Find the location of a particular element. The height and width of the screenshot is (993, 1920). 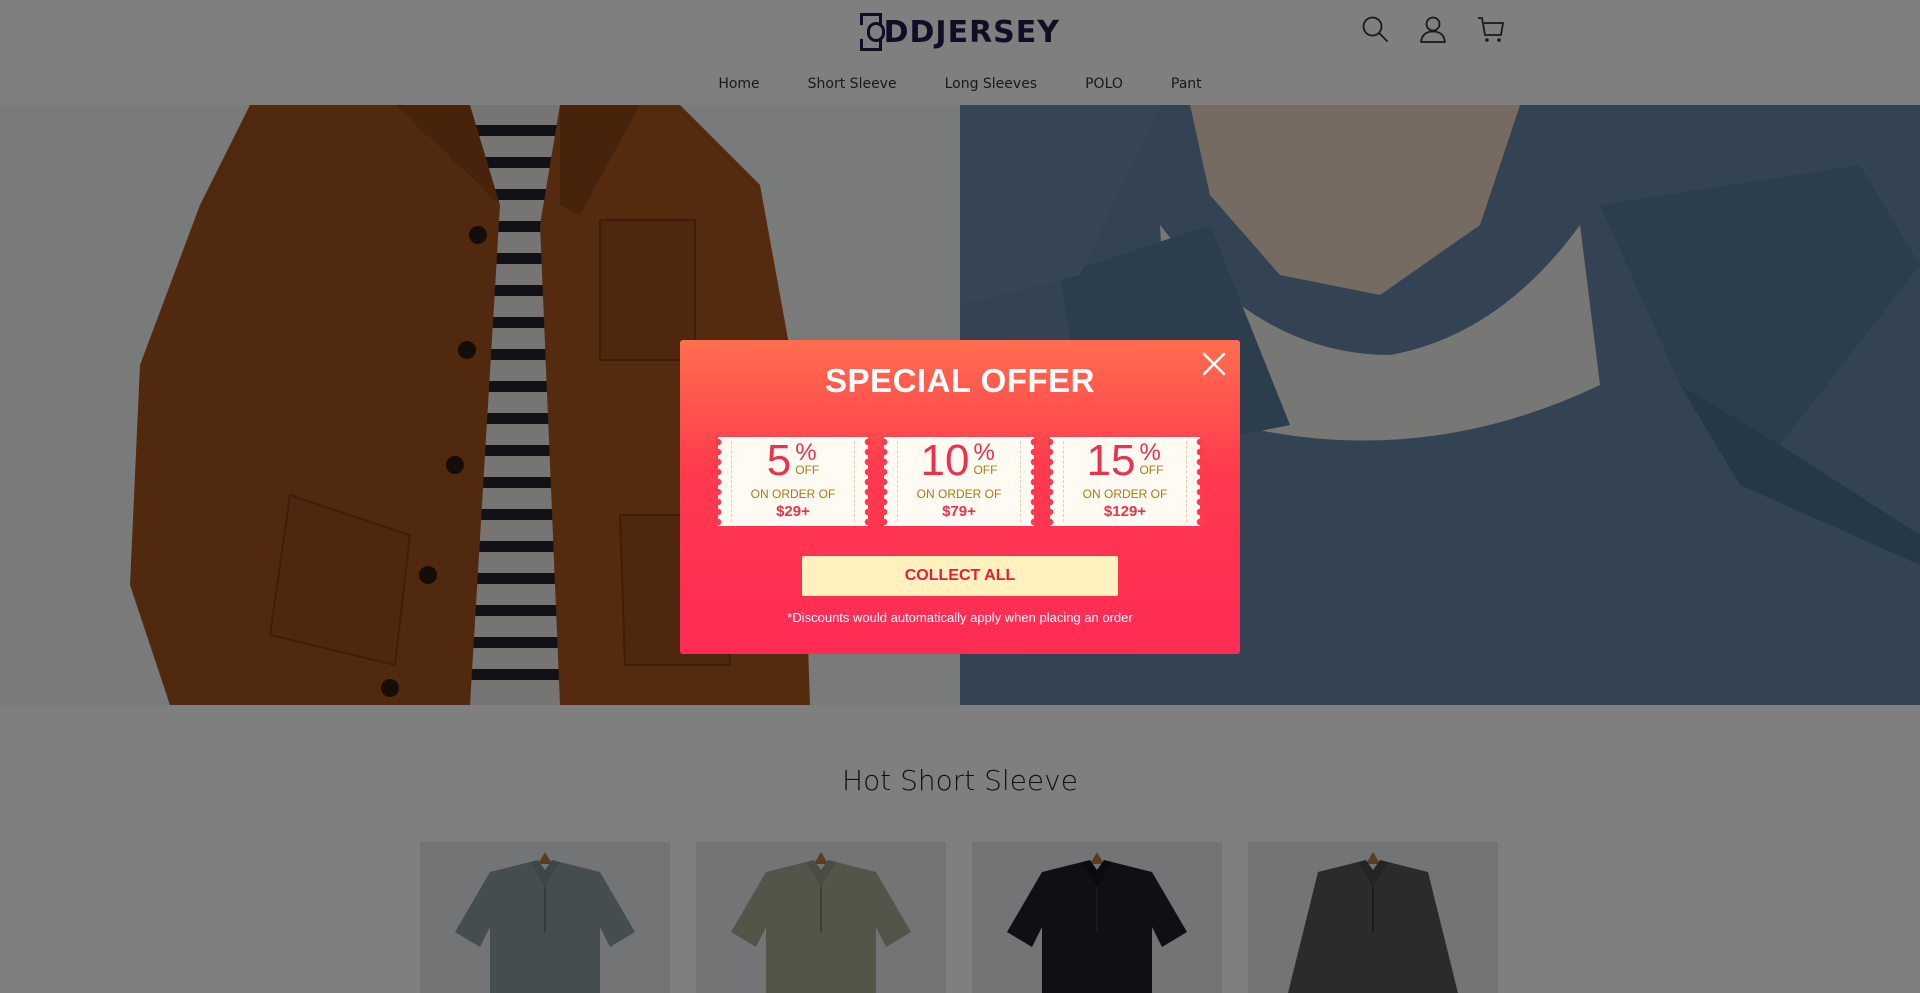

coupon-card: 15 % OFF ON ORDER OF $129+ is located at coordinates (1125, 481).